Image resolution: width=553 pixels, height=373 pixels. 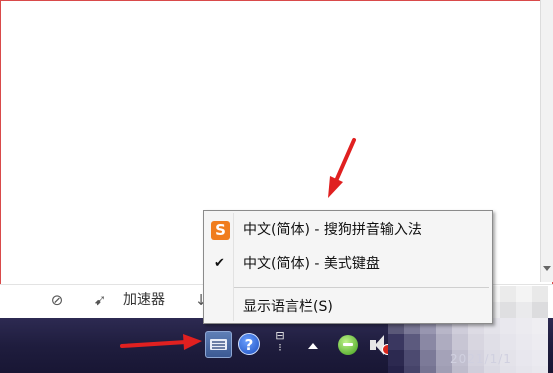 What do you see at coordinates (161, 342) in the screenshot?
I see `arrow-to-keyboard-icon` at bounding box center [161, 342].